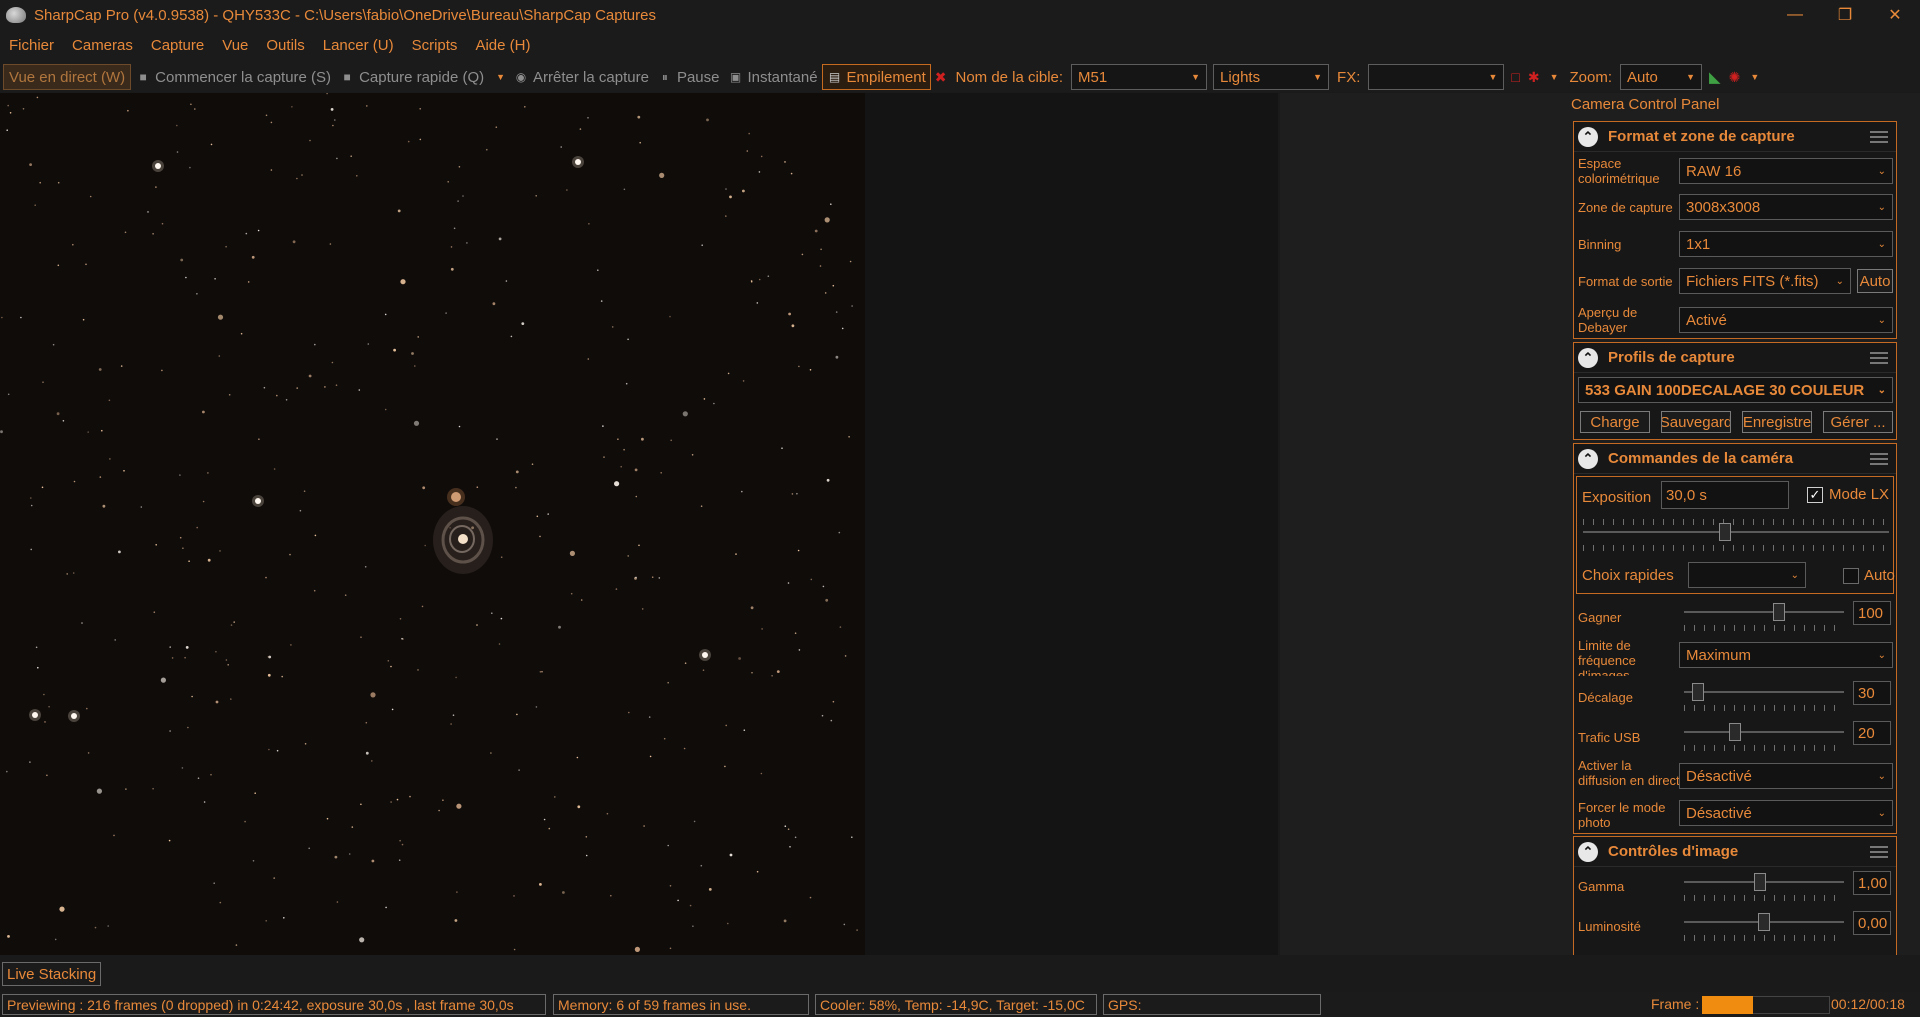 The height and width of the screenshot is (1017, 1920). I want to click on profile-select: 533 GAIN 100DECALAGE 30 COULEUR ⌄, so click(1735, 390).